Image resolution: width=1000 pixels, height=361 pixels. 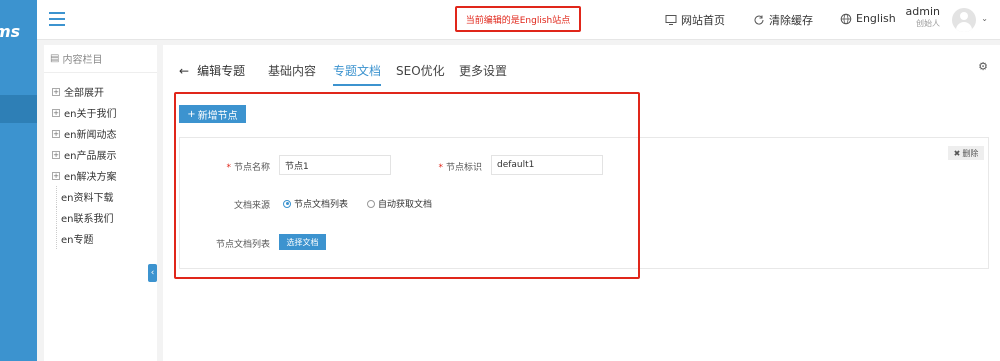 I want to click on node-id-label: * 节点标识, so click(x=460, y=168).